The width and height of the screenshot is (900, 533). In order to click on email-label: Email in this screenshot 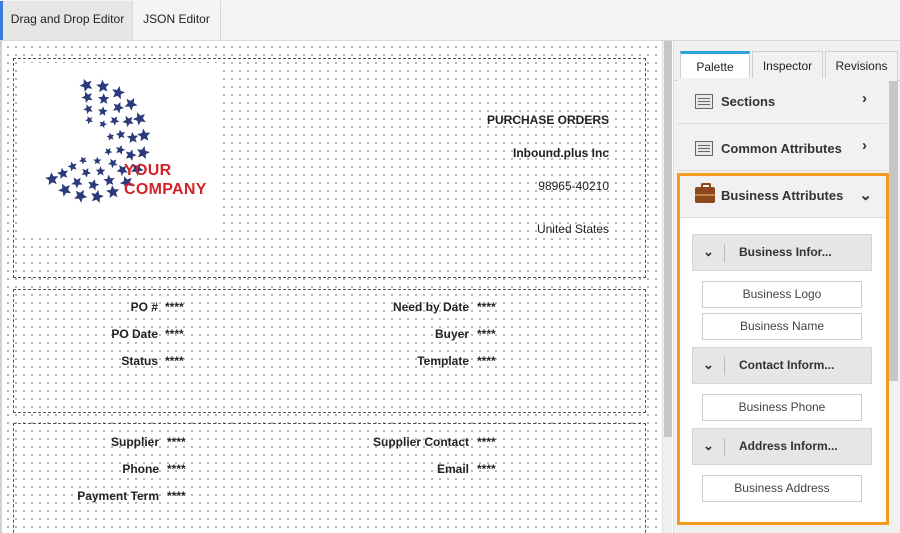, I will do `click(452, 469)`.